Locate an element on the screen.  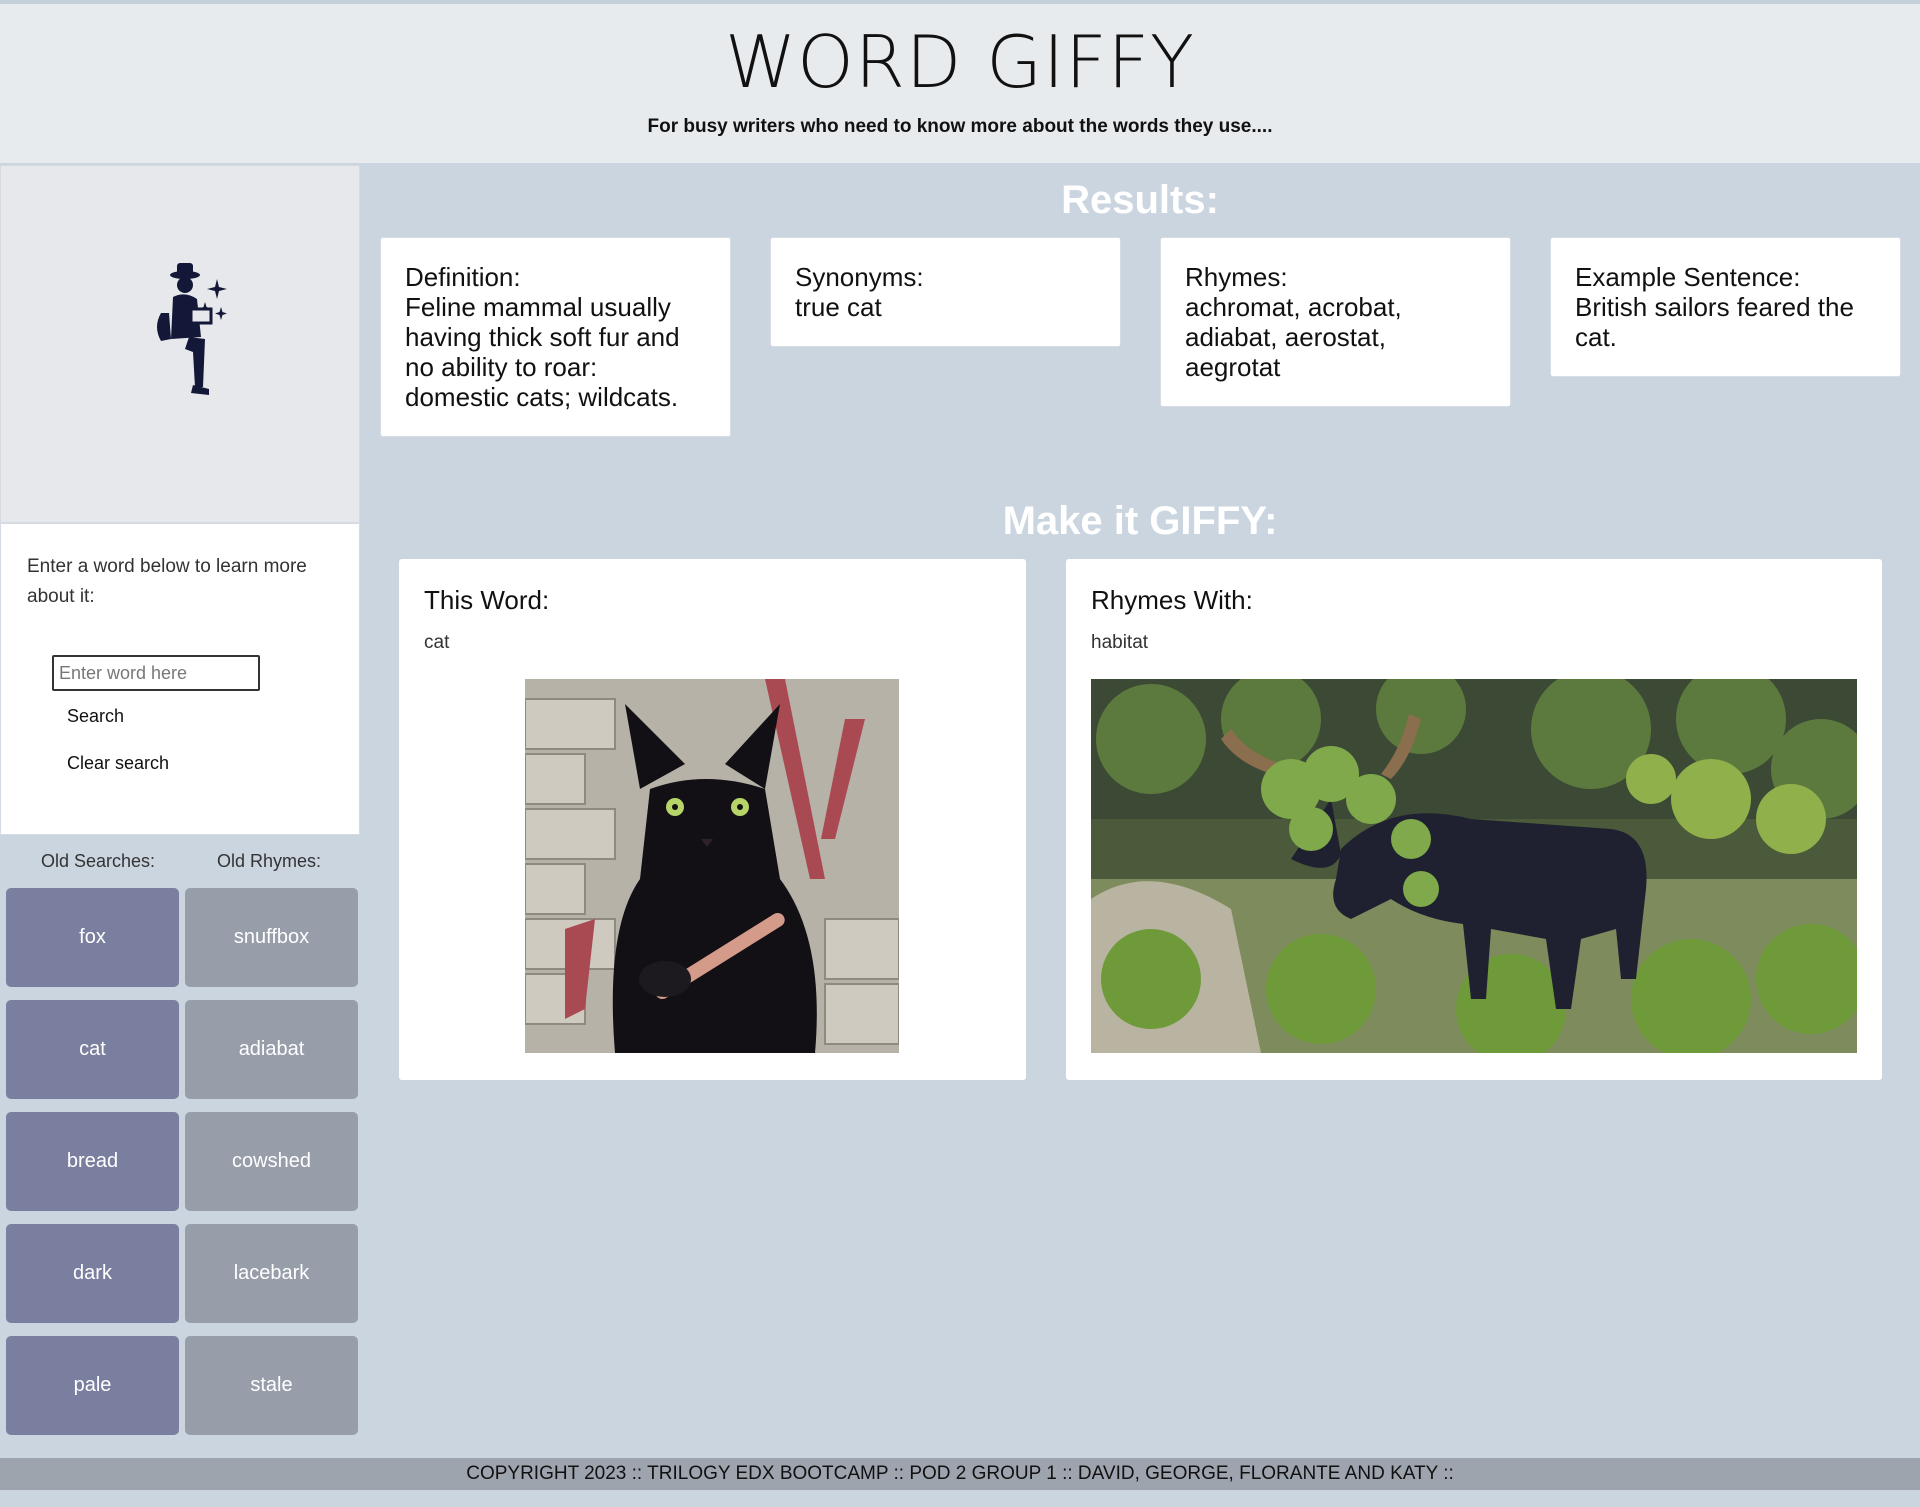
old-rhyme-button: snuffbox is located at coordinates (271, 937).